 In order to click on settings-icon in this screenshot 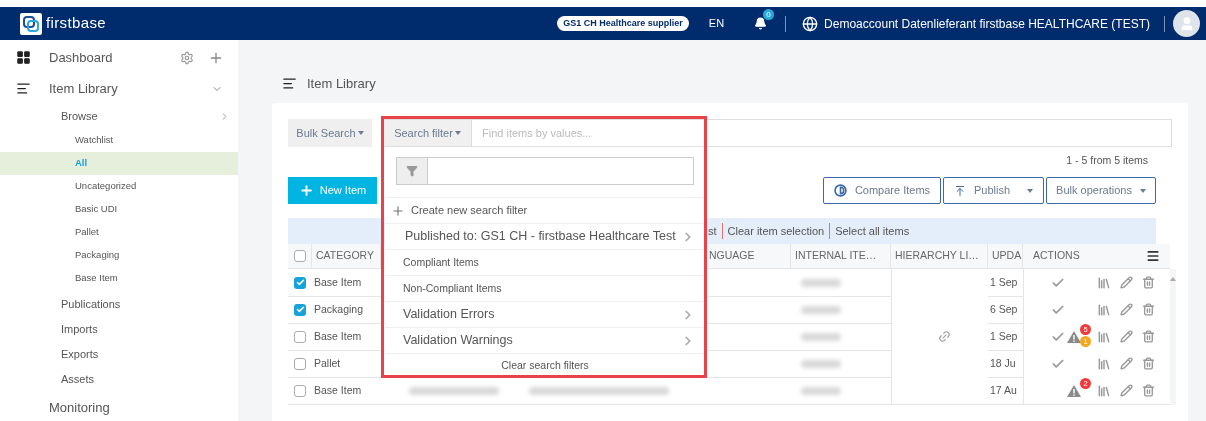, I will do `click(187, 57)`.